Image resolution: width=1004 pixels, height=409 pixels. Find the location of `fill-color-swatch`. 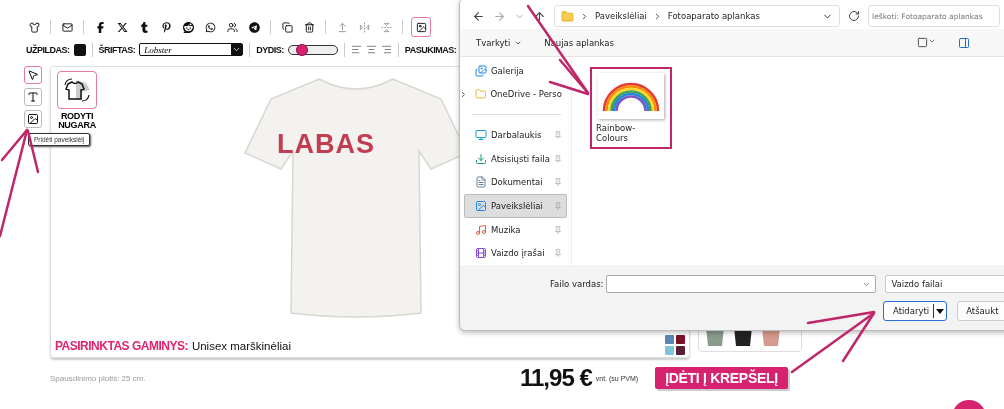

fill-color-swatch is located at coordinates (79, 49).